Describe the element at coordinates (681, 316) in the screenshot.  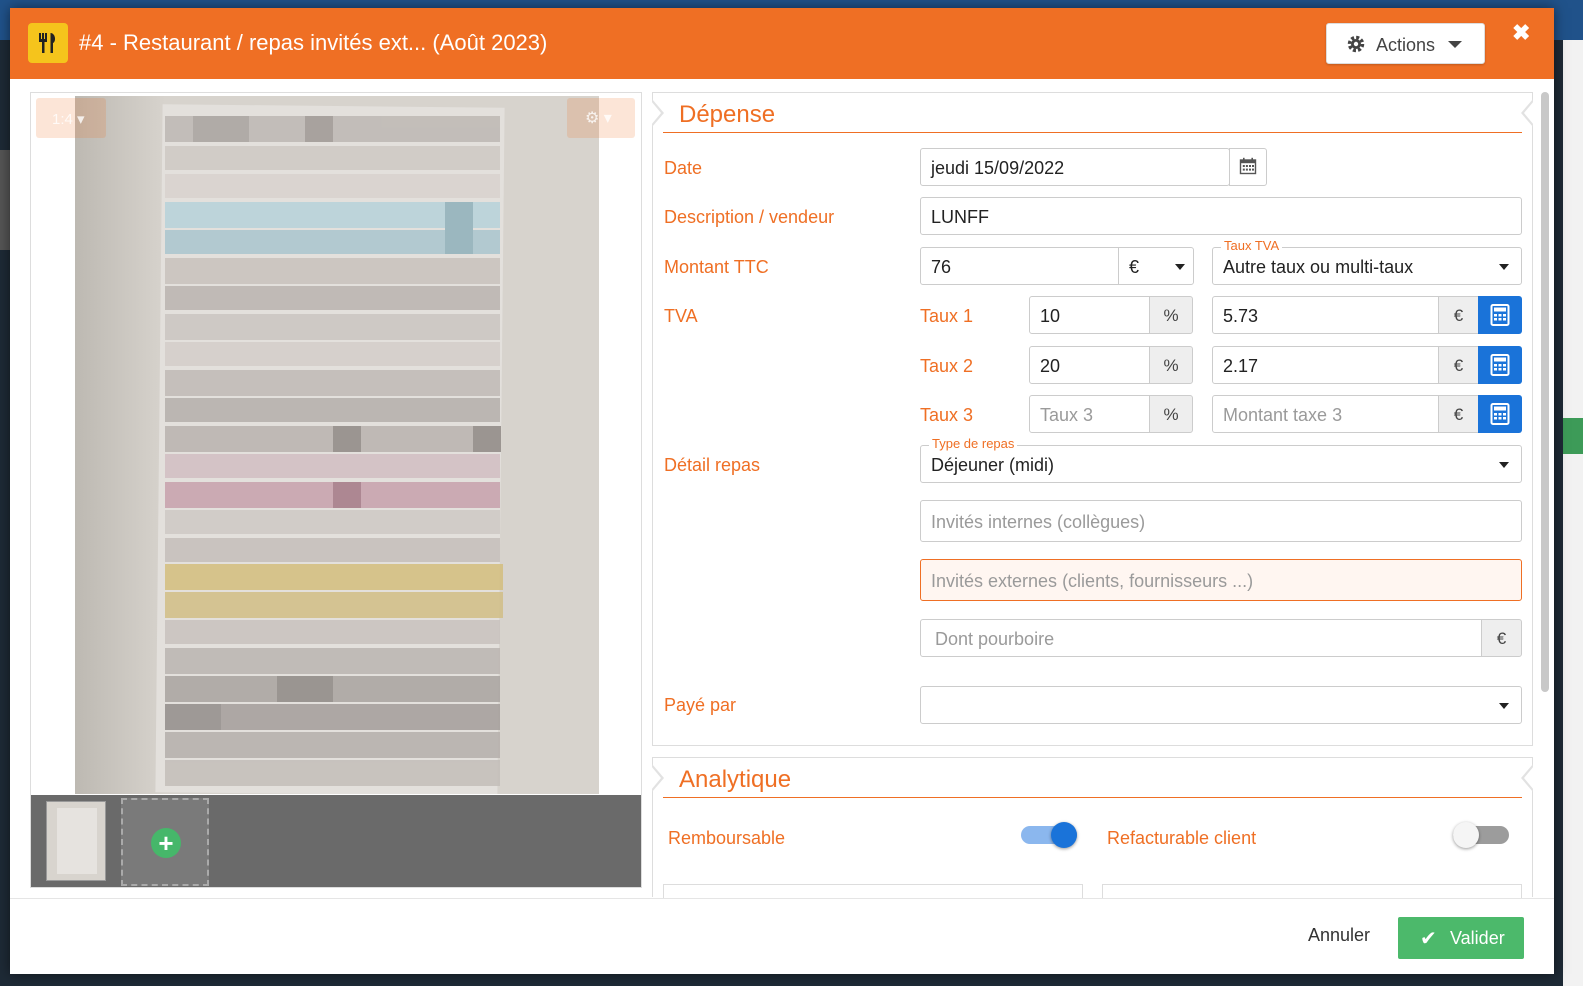
I see `tva-label: TVA` at that location.